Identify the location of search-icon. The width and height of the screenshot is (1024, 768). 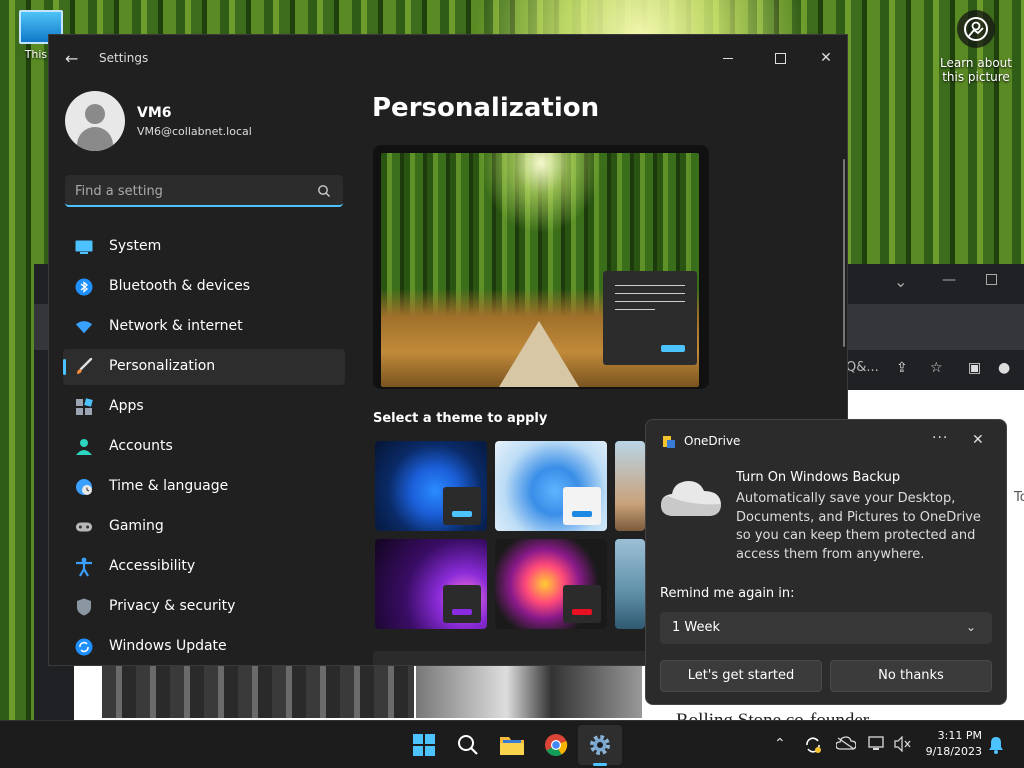
(324, 192).